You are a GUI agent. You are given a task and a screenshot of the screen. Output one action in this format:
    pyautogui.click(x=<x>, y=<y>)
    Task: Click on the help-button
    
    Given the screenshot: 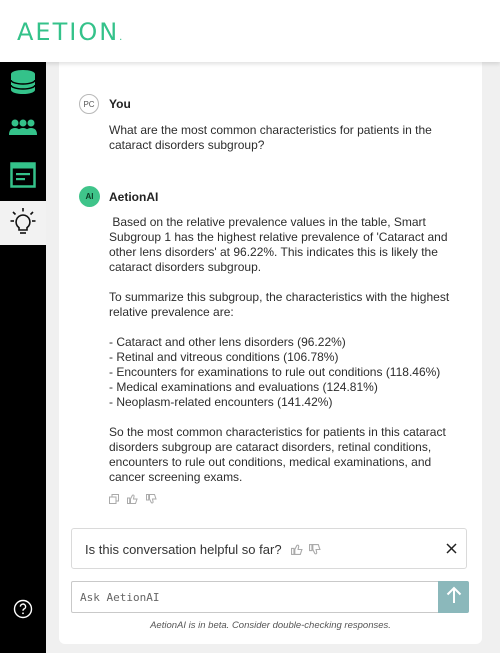 What is the action you would take?
    pyautogui.click(x=23, y=611)
    